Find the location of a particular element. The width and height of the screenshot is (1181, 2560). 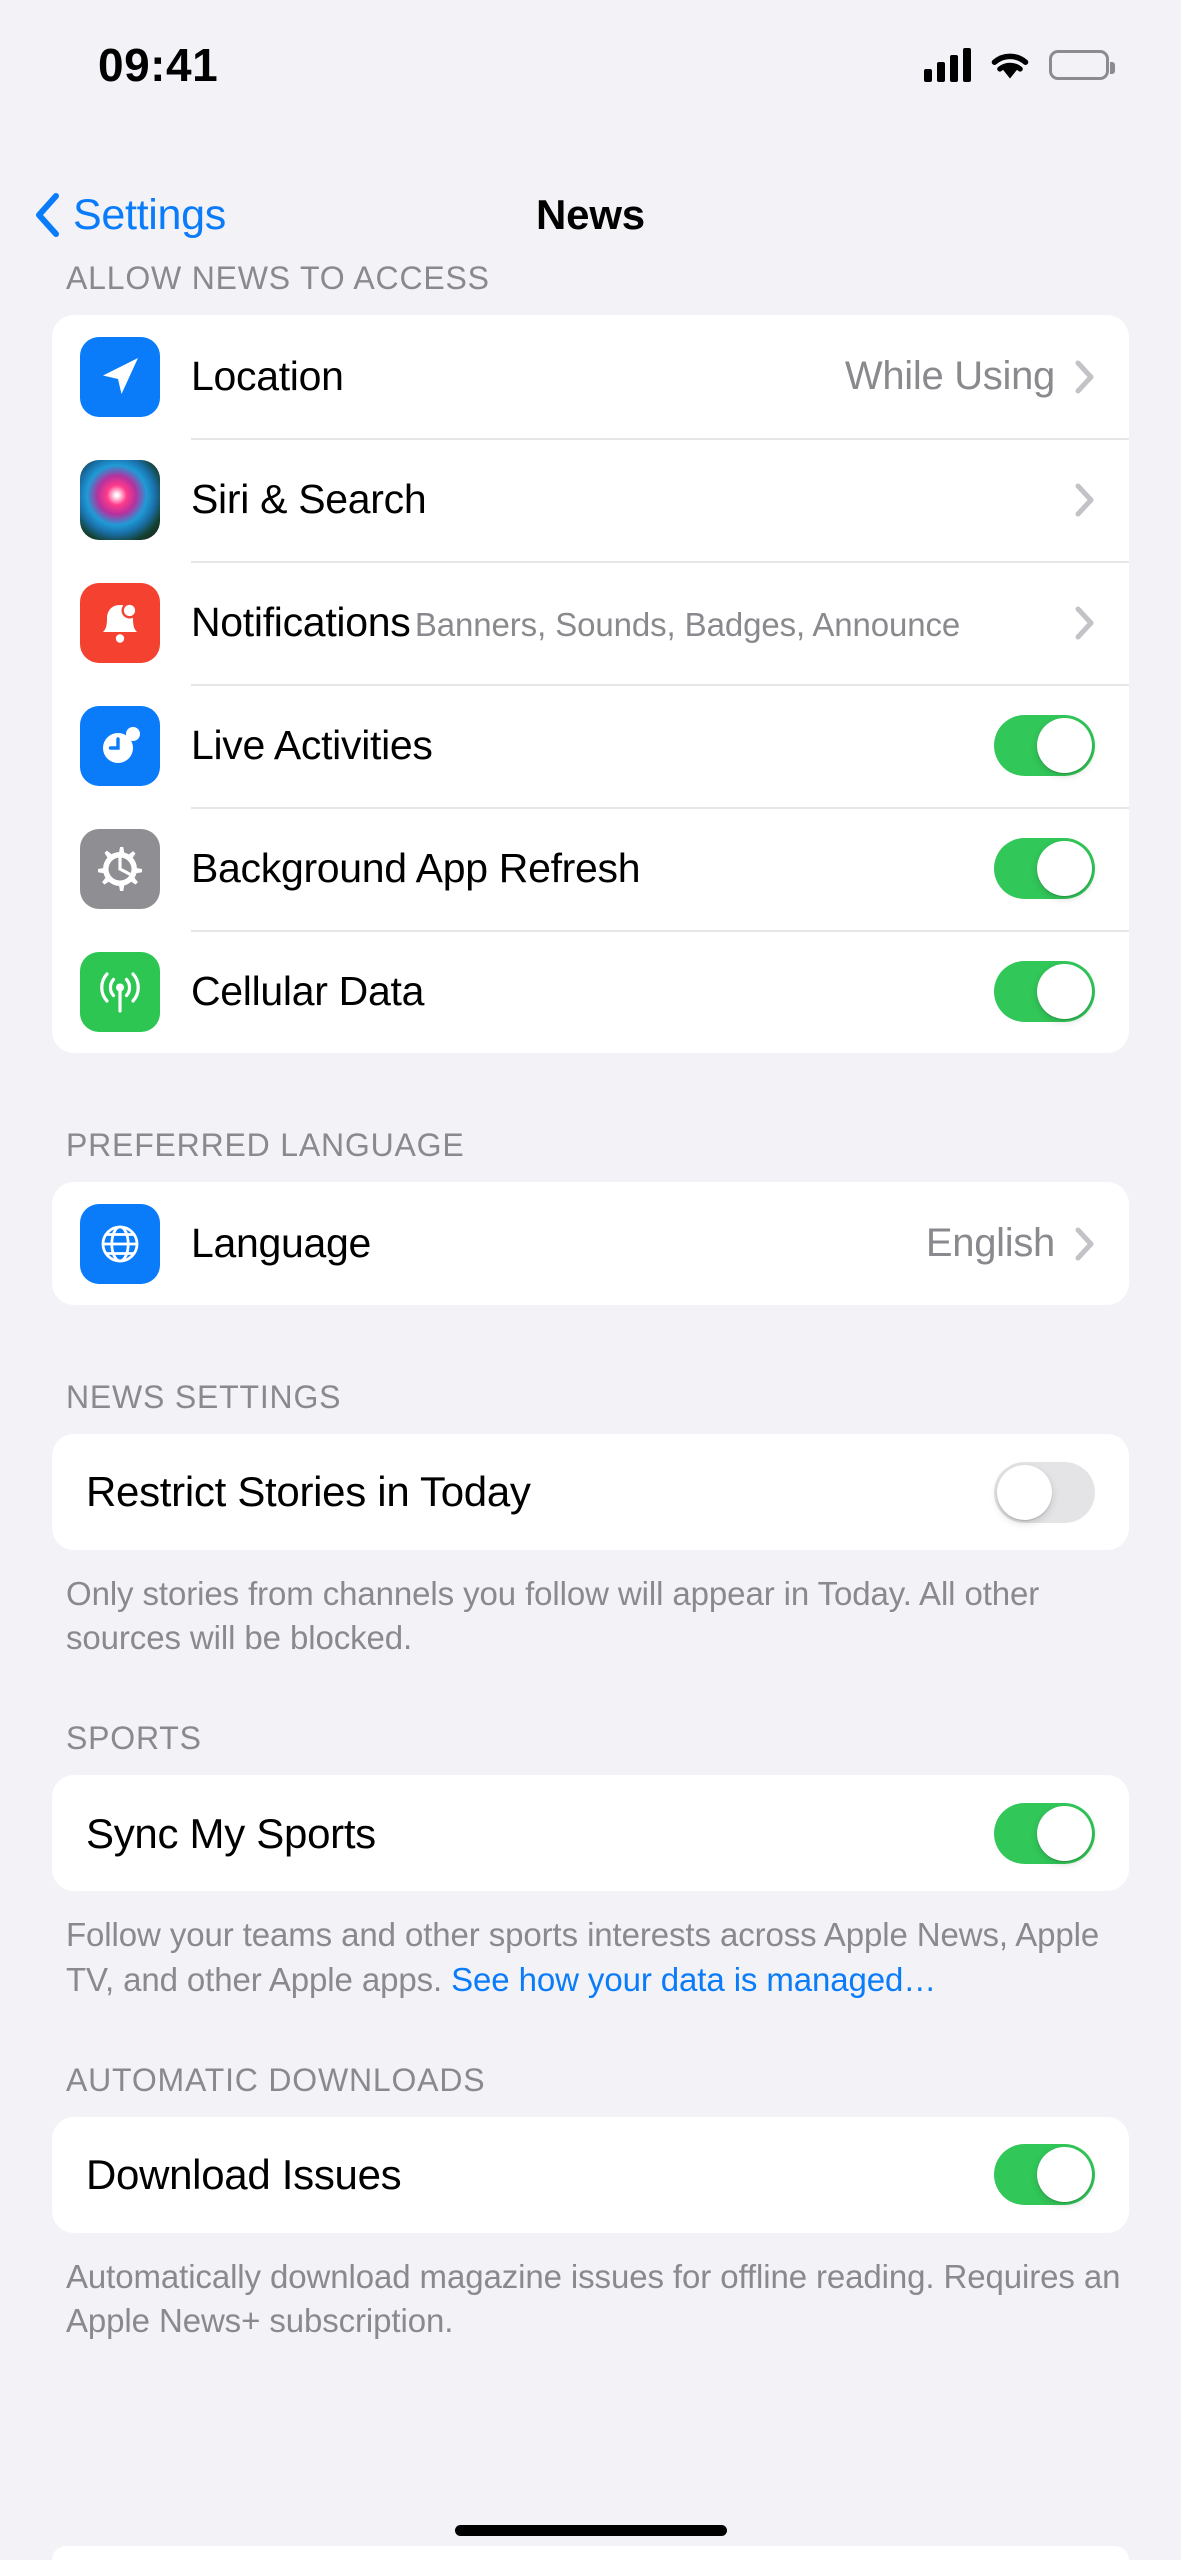

section-news-settings: Restrict Stories in Today is located at coordinates (590, 1492).